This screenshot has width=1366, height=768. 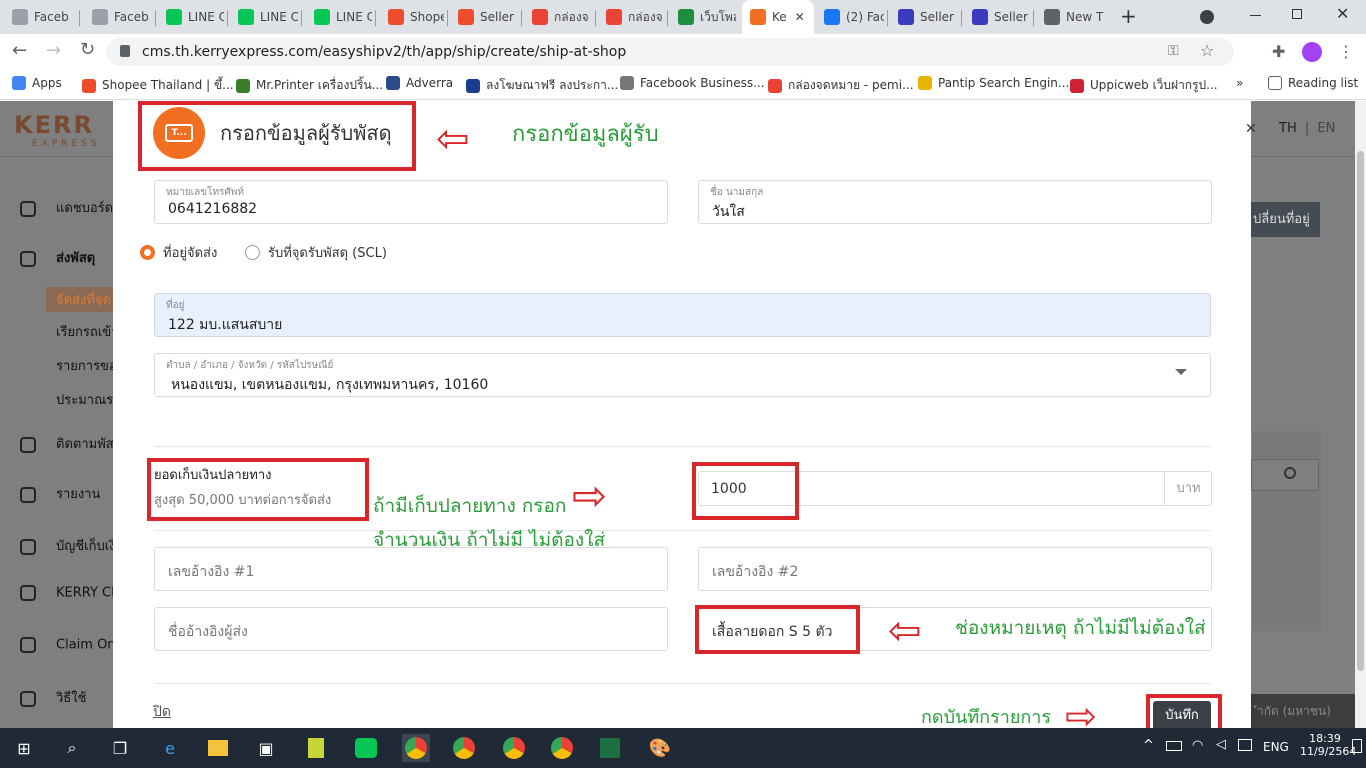 I want to click on close-link: ปิด, so click(x=162, y=712).